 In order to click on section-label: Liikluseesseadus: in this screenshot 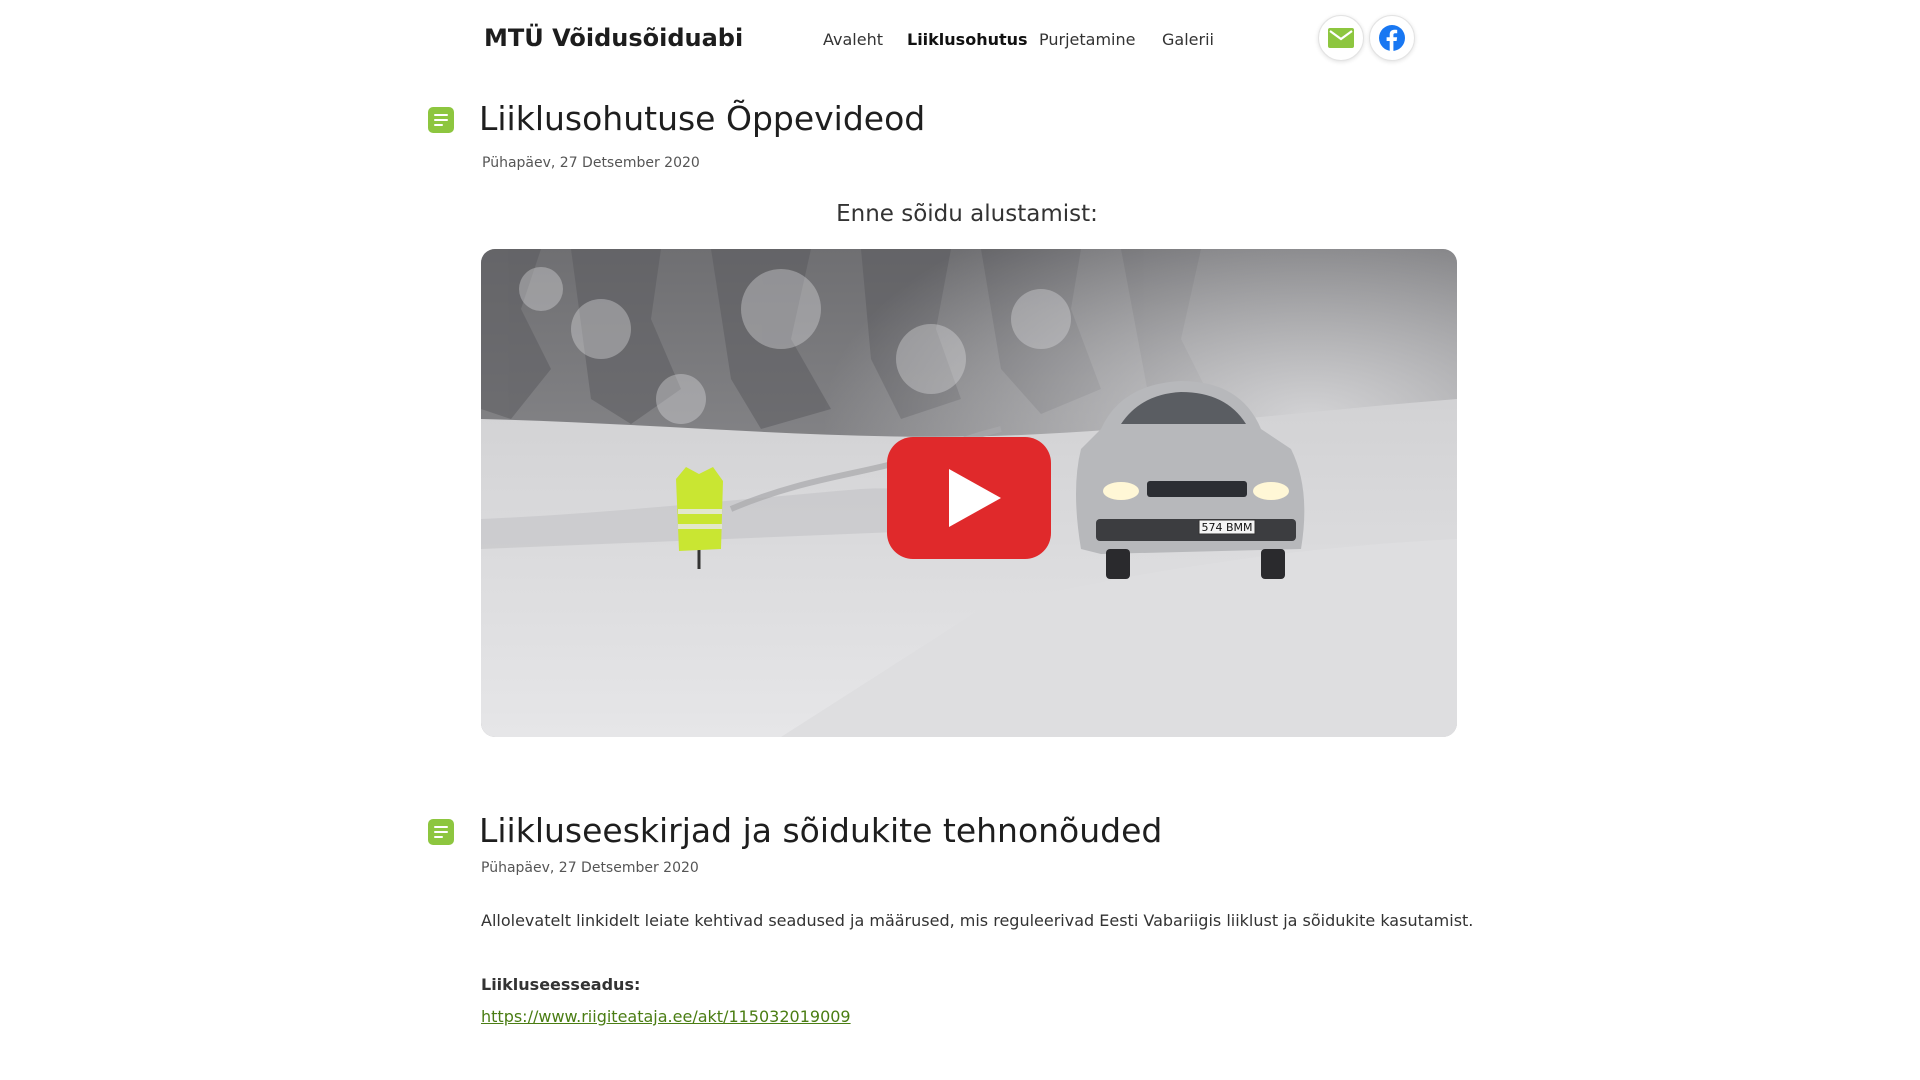, I will do `click(561, 984)`.